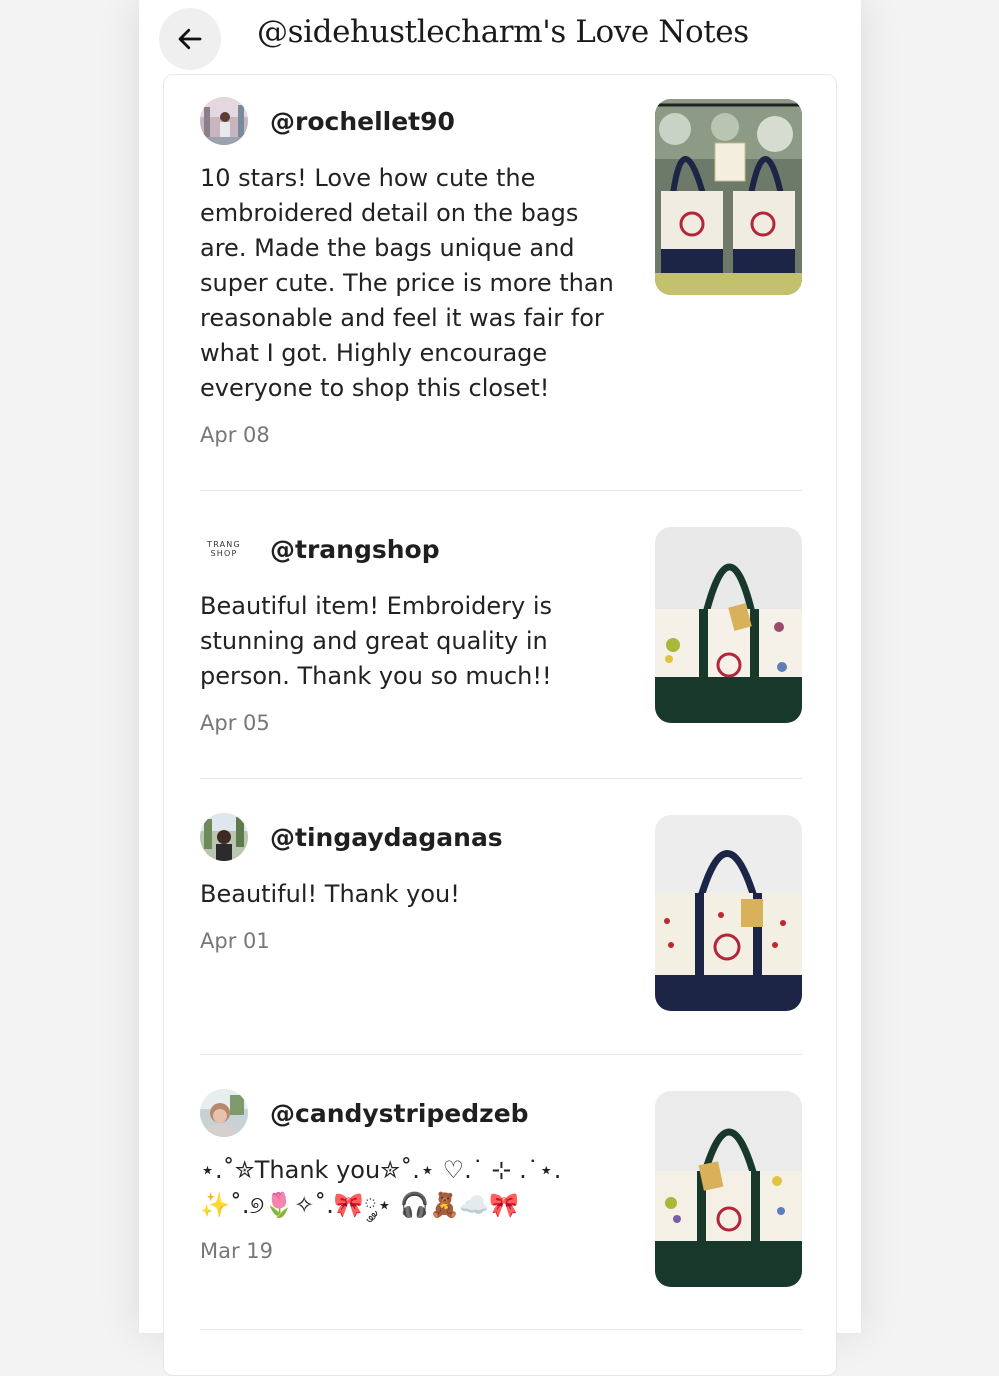 This screenshot has height=1376, width=999. Describe the element at coordinates (235, 941) in the screenshot. I see `note-date: Apr 01` at that location.